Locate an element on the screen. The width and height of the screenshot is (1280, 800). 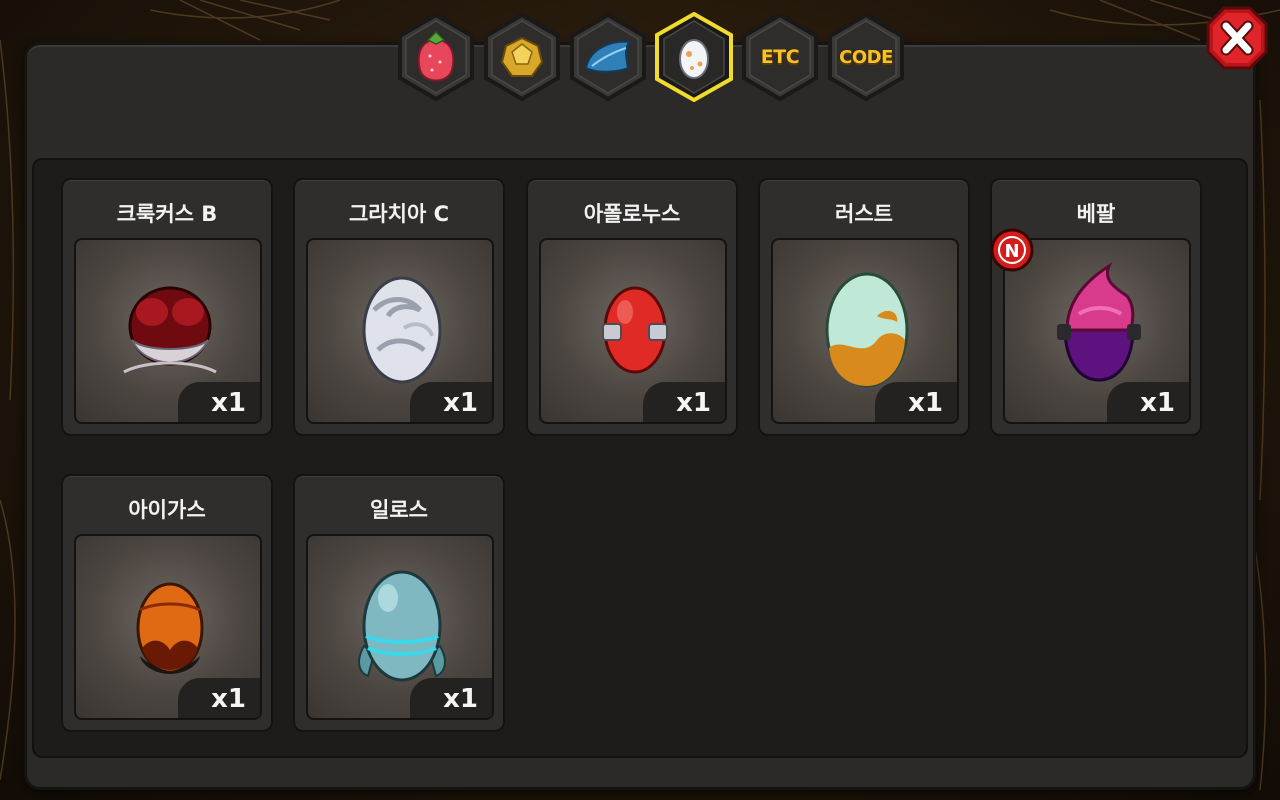
tab-material is located at coordinates (522, 57).